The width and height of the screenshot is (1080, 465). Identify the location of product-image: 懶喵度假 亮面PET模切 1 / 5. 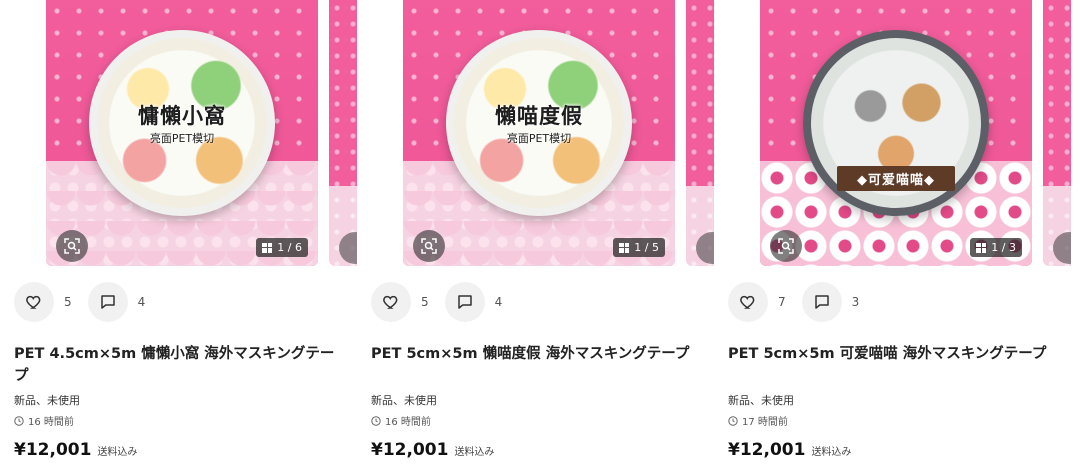
(539, 133).